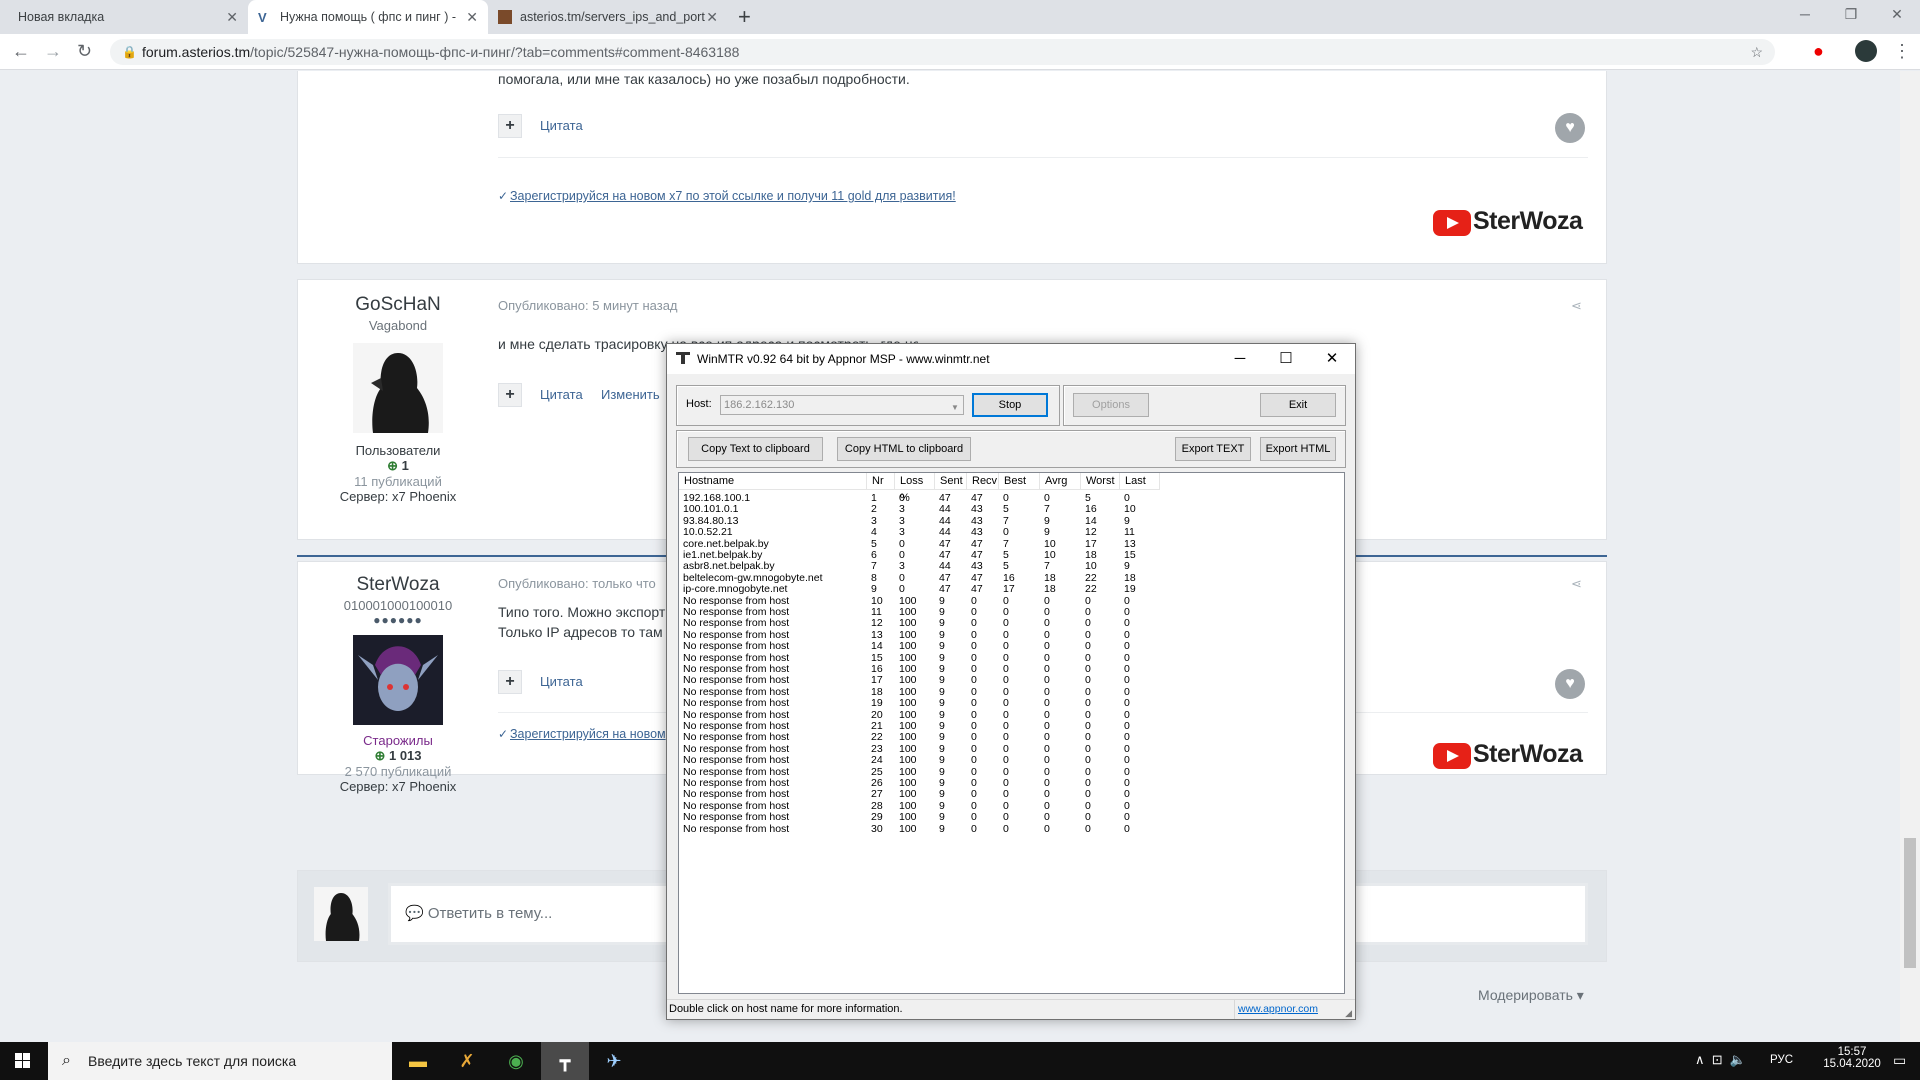 The width and height of the screenshot is (1920, 1080). Describe the element at coordinates (1019, 481) in the screenshot. I see `column-header: Best` at that location.